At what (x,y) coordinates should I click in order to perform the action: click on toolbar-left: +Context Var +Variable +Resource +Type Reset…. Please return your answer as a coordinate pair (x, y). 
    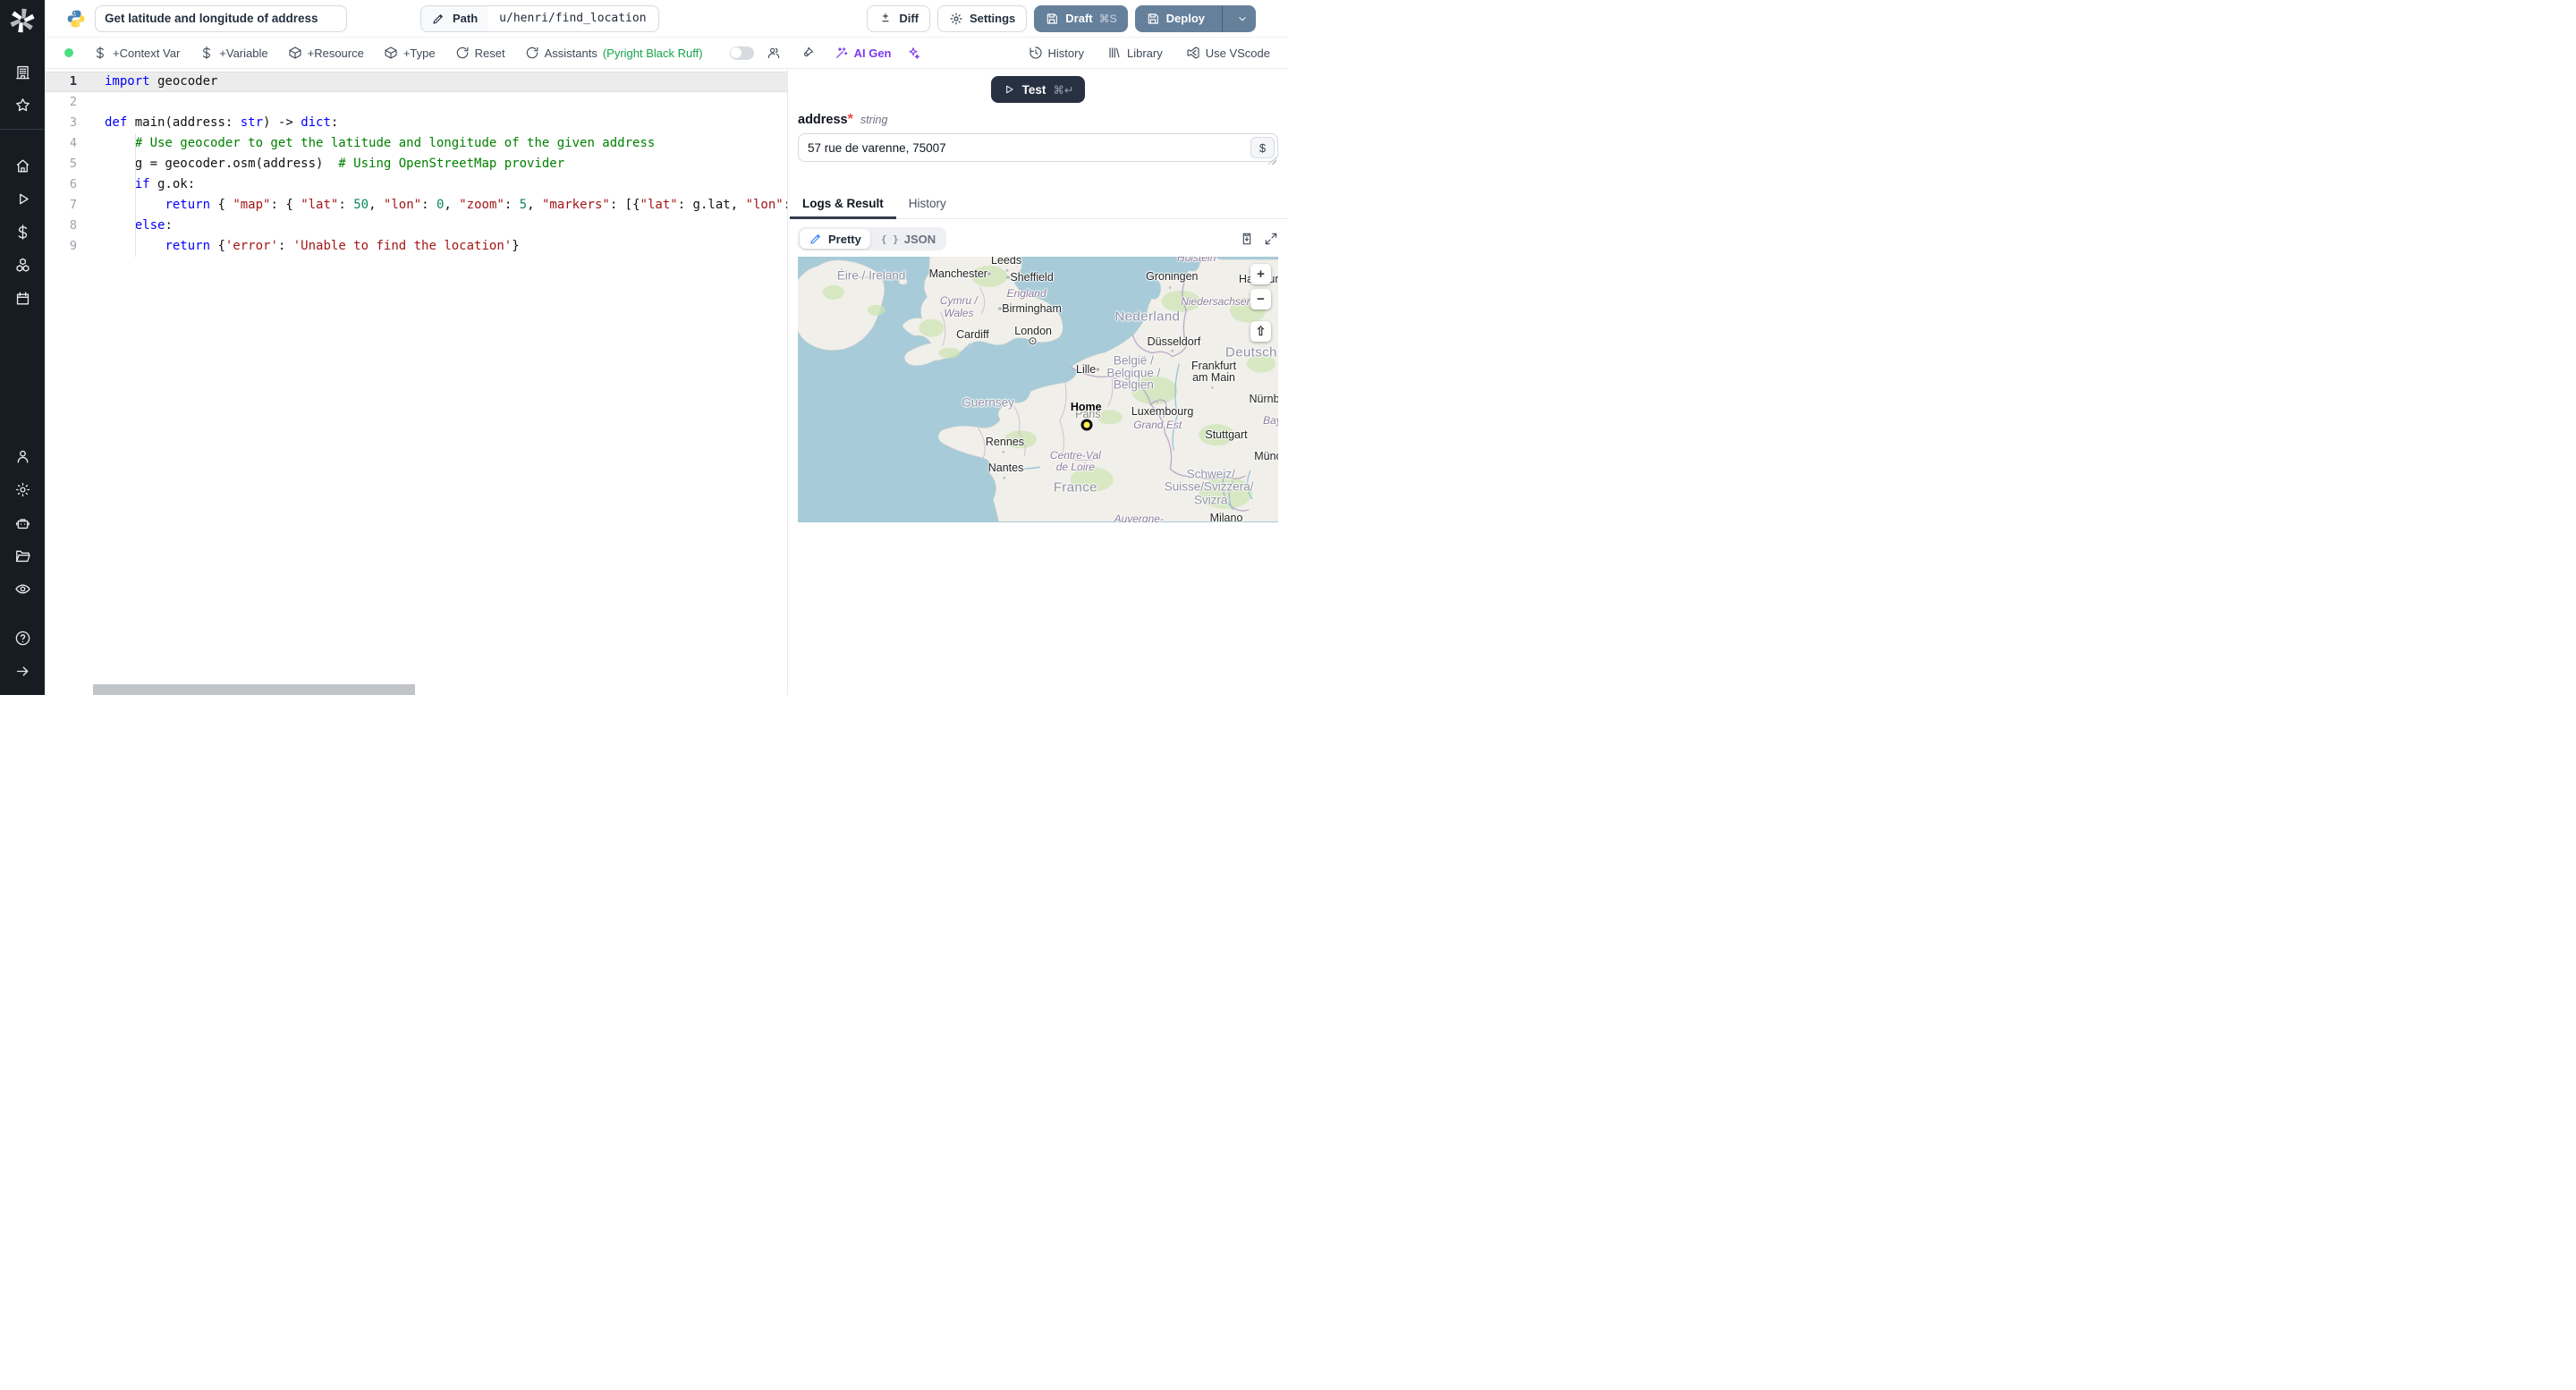
    Looking at the image, I should click on (398, 53).